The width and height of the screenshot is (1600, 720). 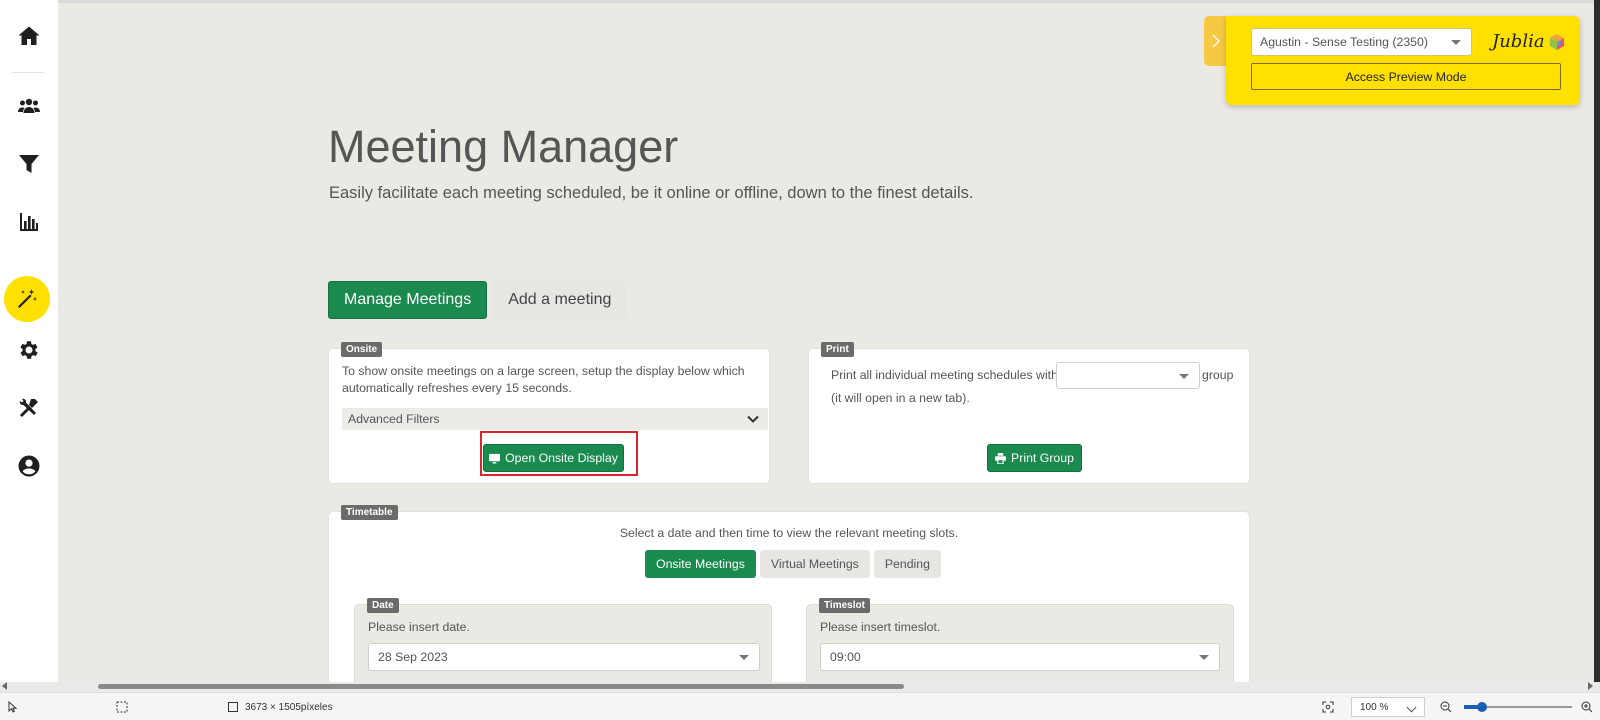 I want to click on open-onsite-display-button: Open Onsite Display, so click(x=553, y=458).